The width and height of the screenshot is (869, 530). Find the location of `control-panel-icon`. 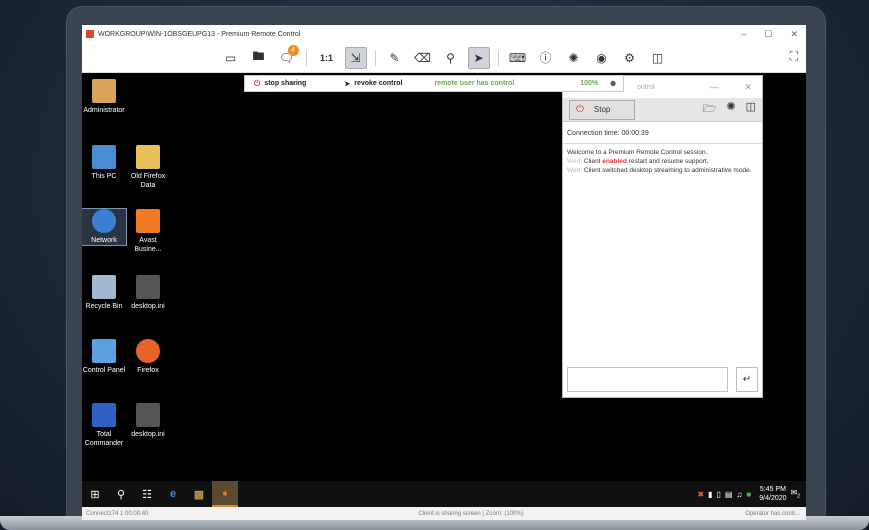

control-panel-icon is located at coordinates (104, 351).